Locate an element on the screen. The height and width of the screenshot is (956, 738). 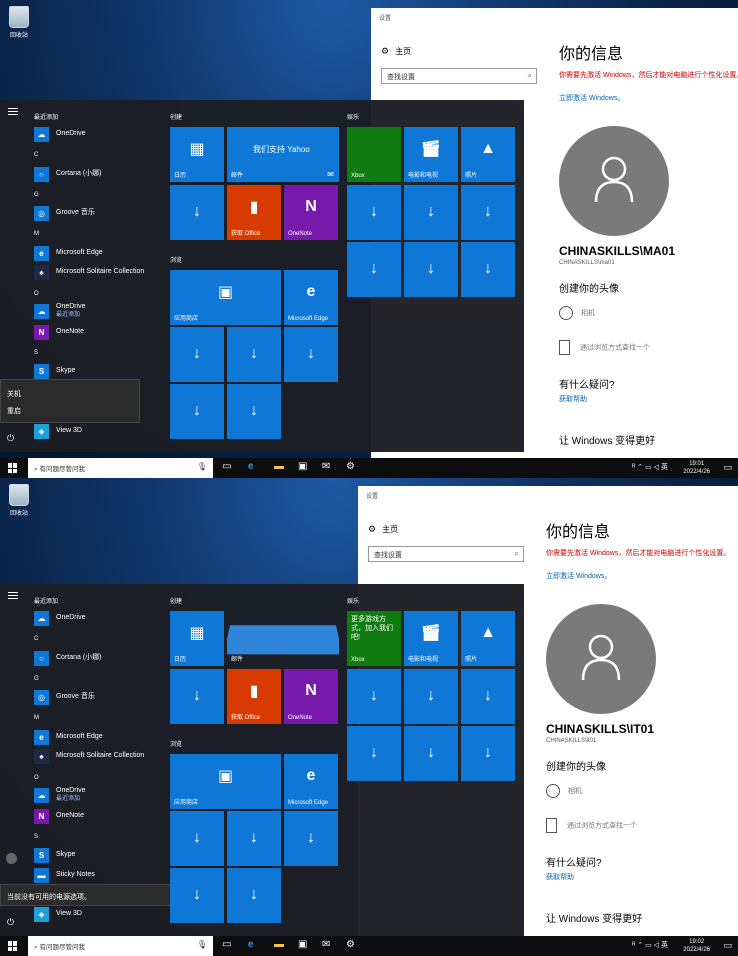
clock: 19:01 2022/4/26 is located at coordinates (696, 468).